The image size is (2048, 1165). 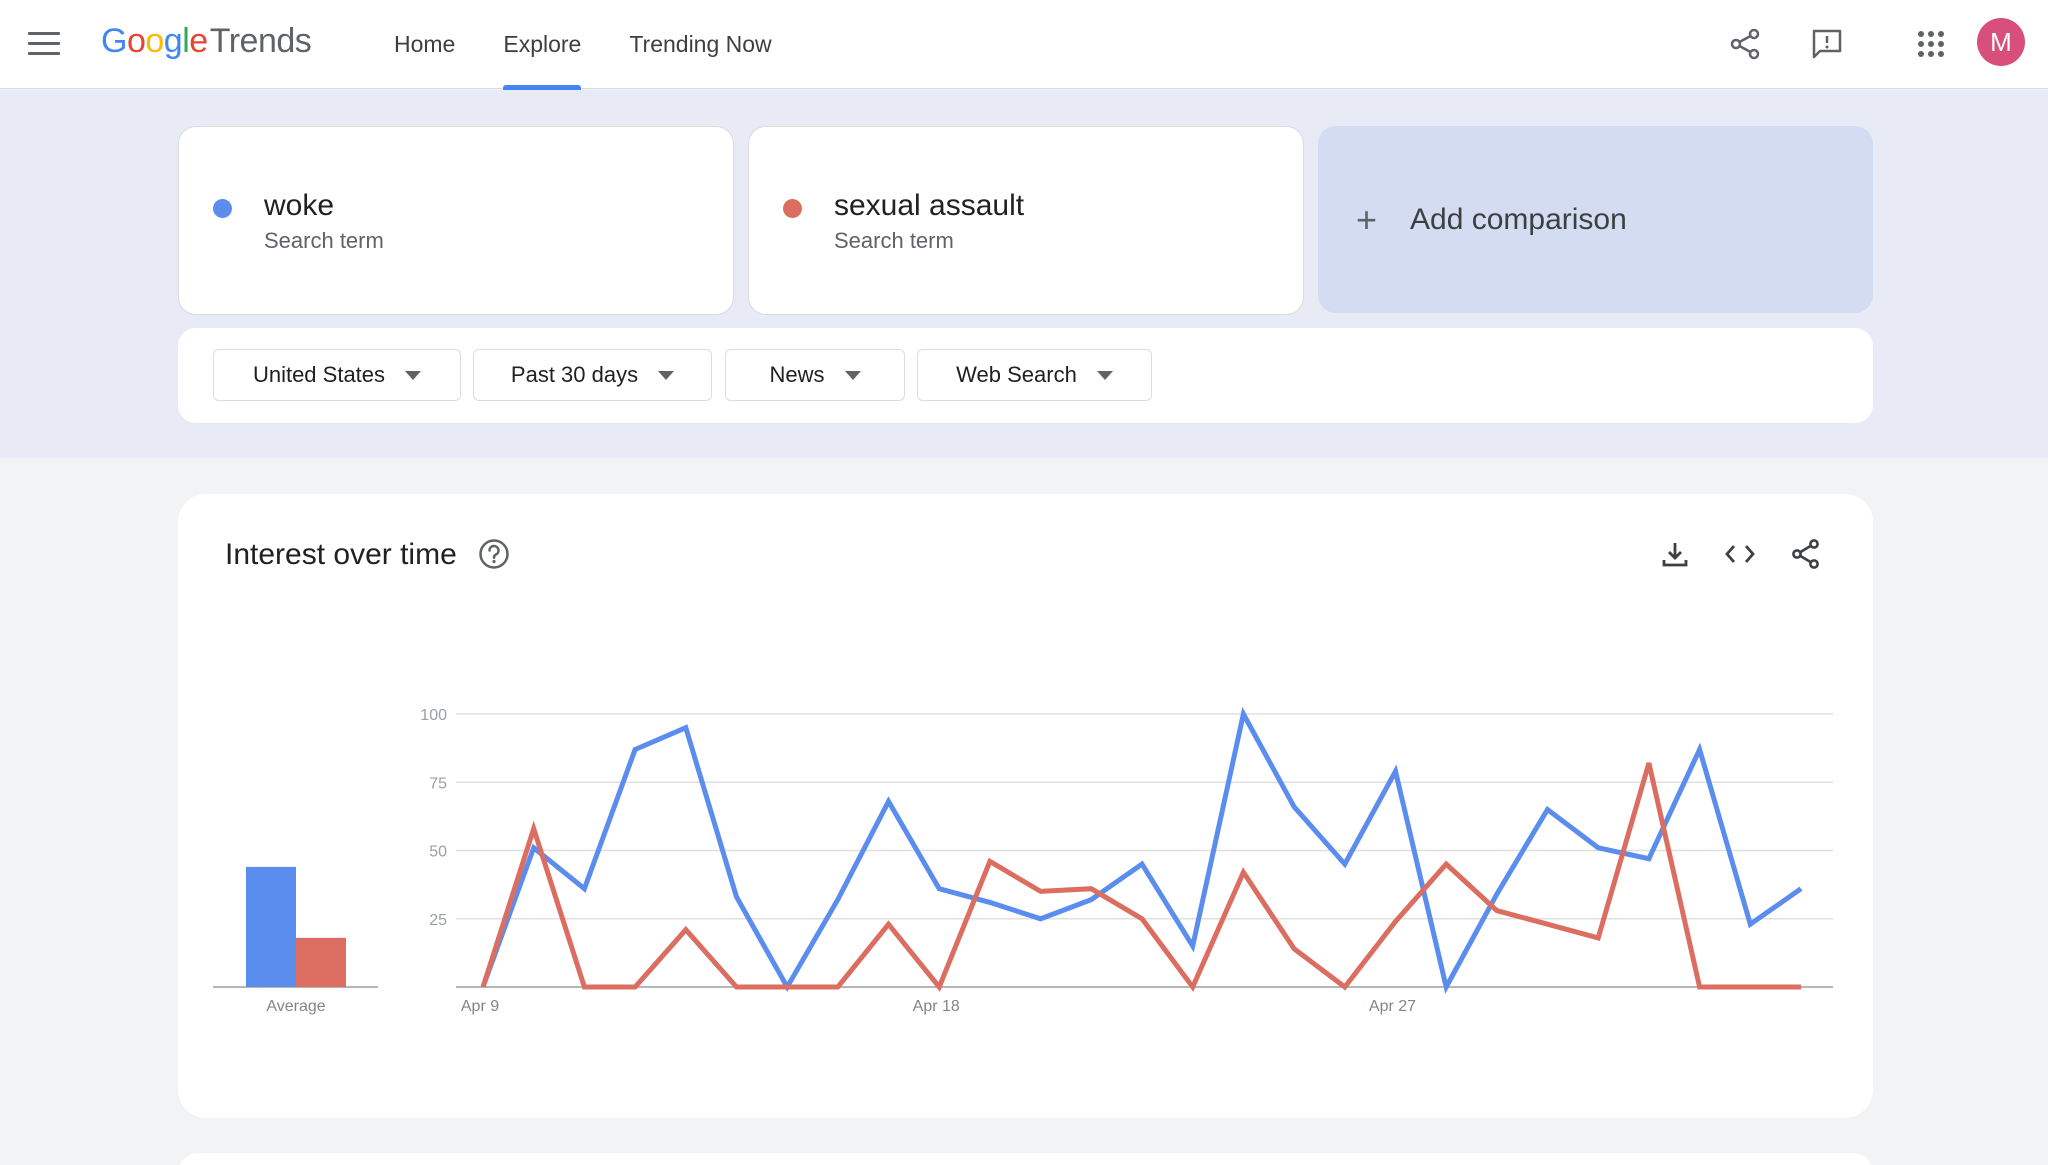 I want to click on top-app-bar: GoogleTrends Home Explore Trending Now M, so click(x=1024, y=45).